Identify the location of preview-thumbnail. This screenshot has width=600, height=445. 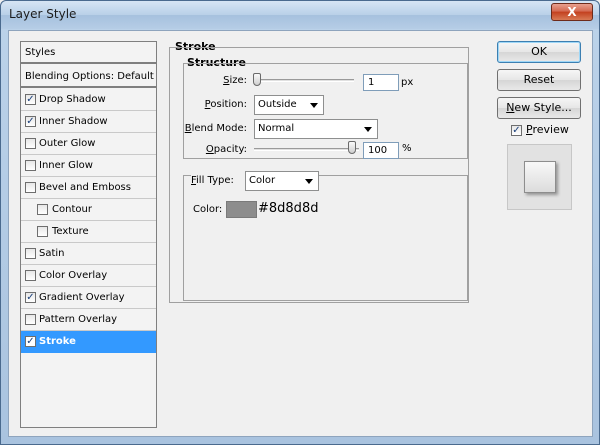
(539, 177).